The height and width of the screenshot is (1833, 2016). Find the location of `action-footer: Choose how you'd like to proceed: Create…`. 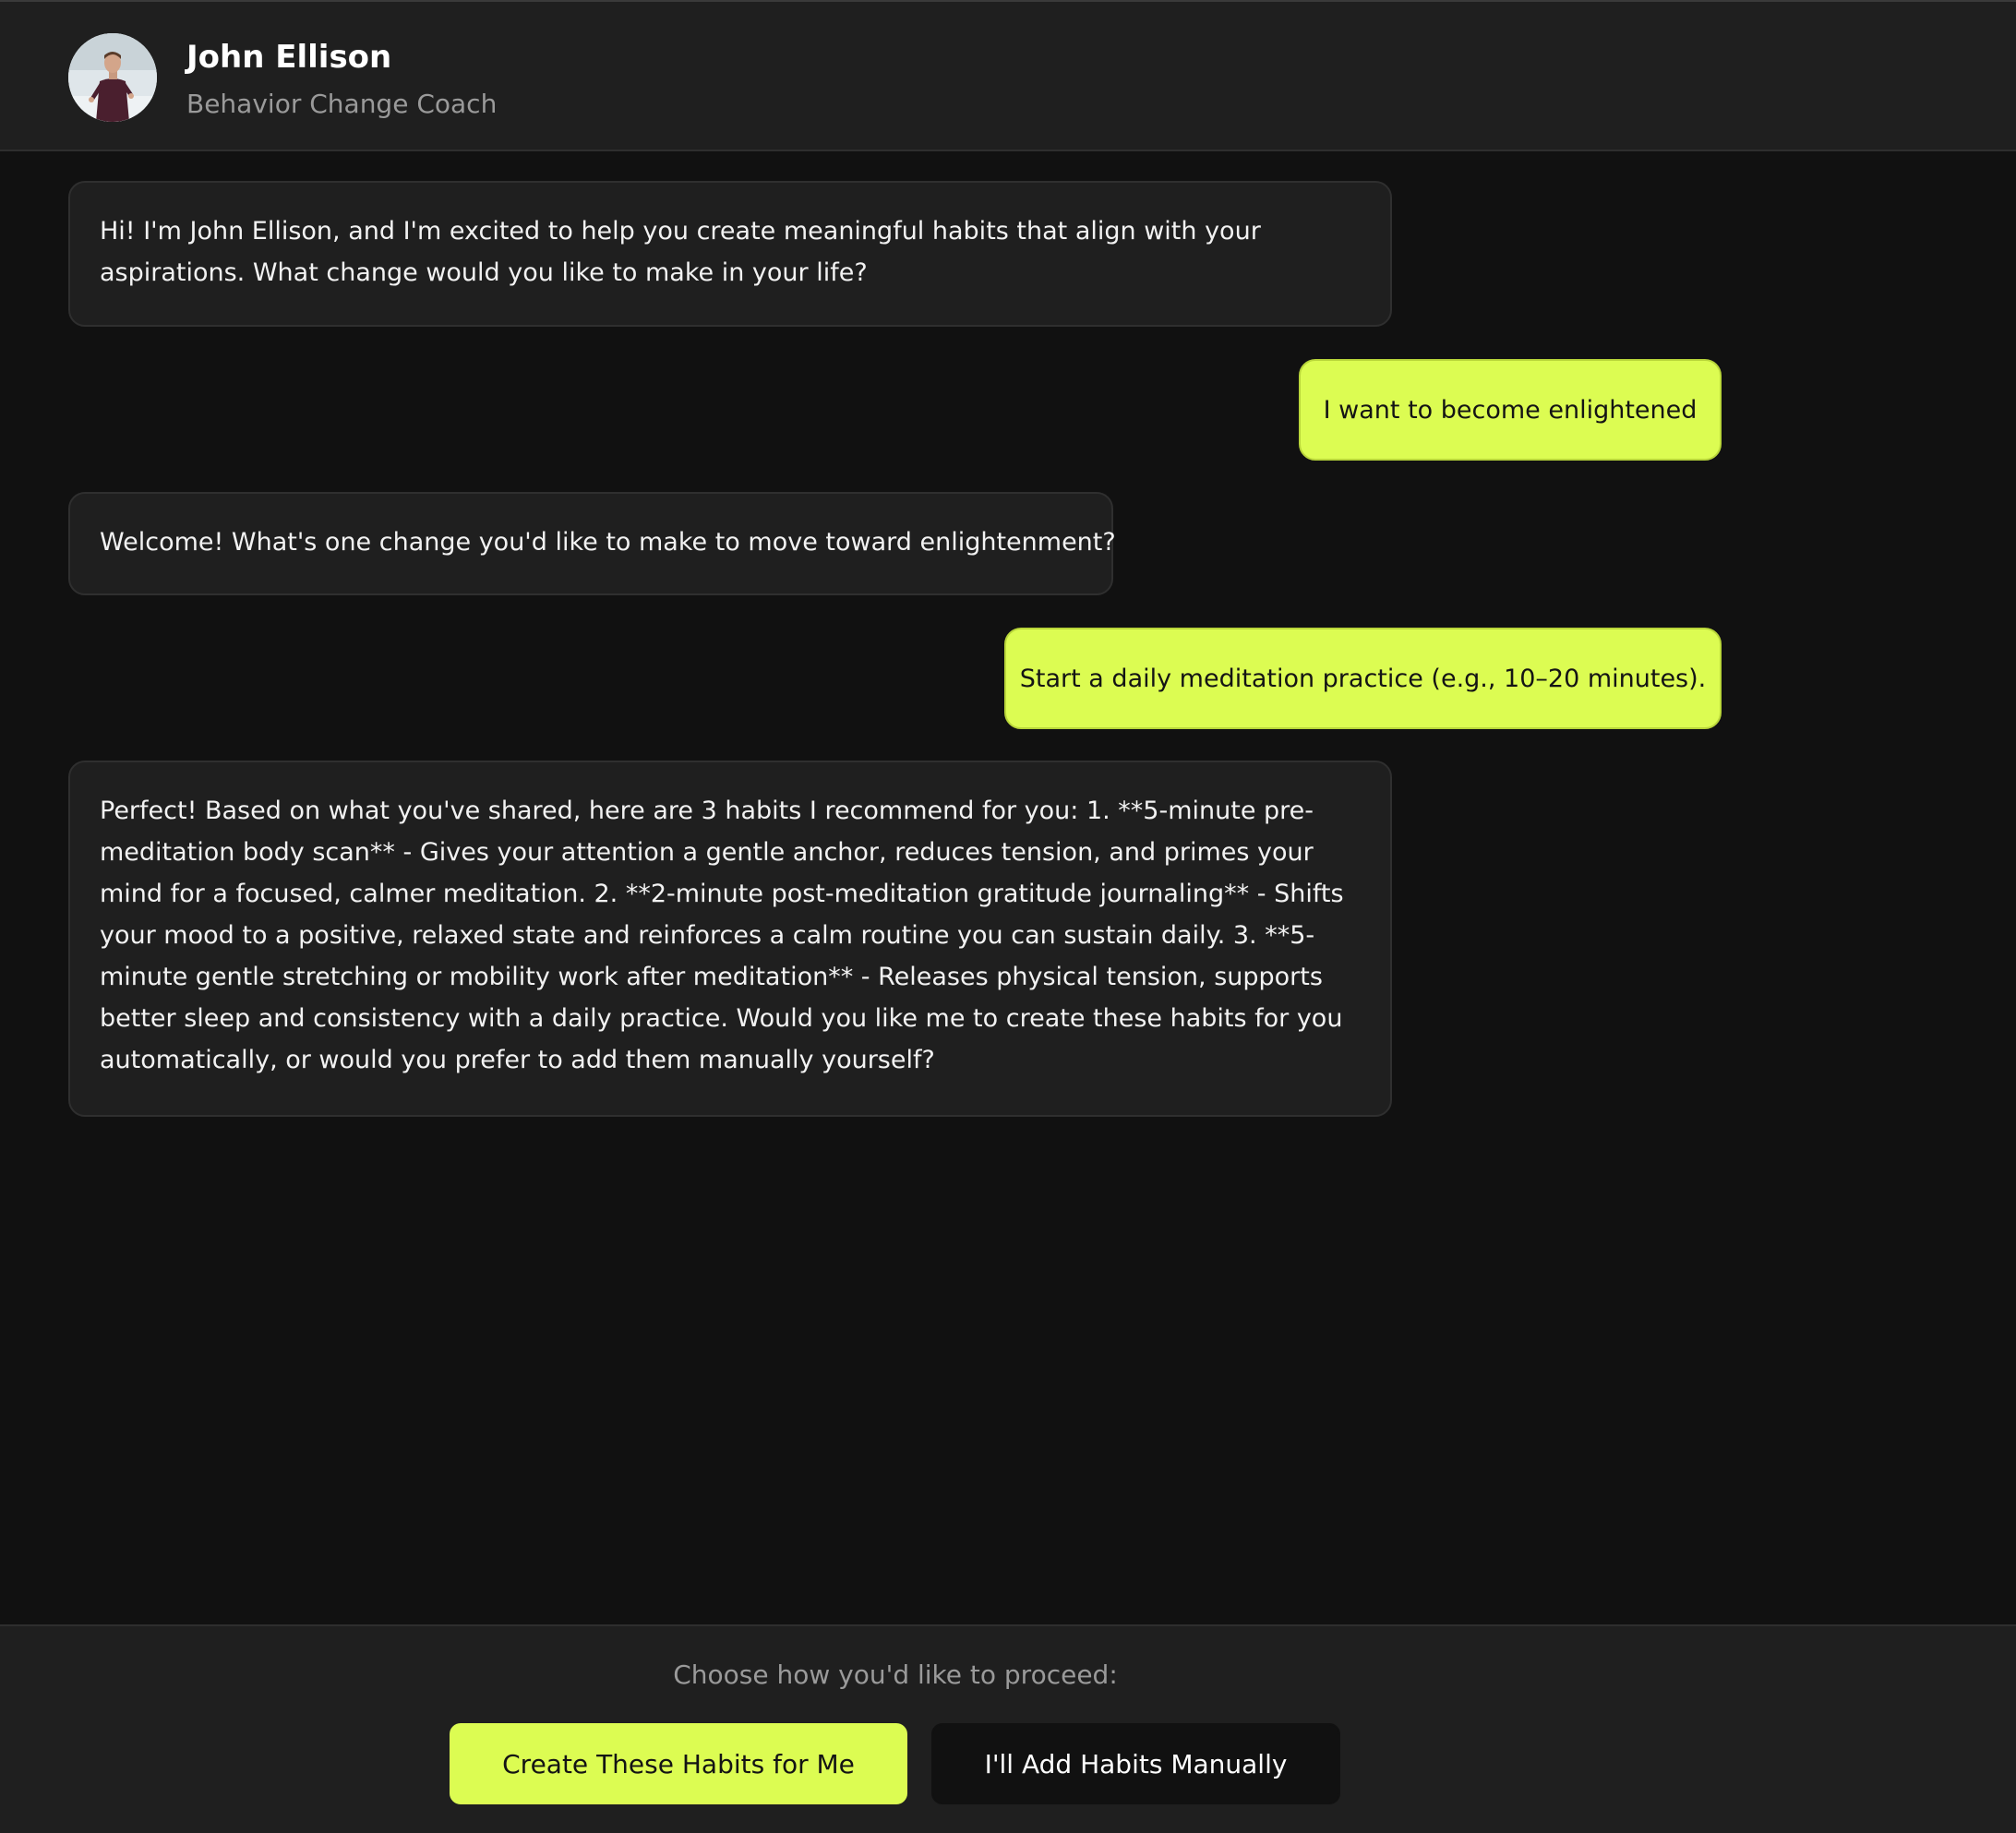

action-footer: Choose how you'd like to proceed: Create… is located at coordinates (1008, 1729).